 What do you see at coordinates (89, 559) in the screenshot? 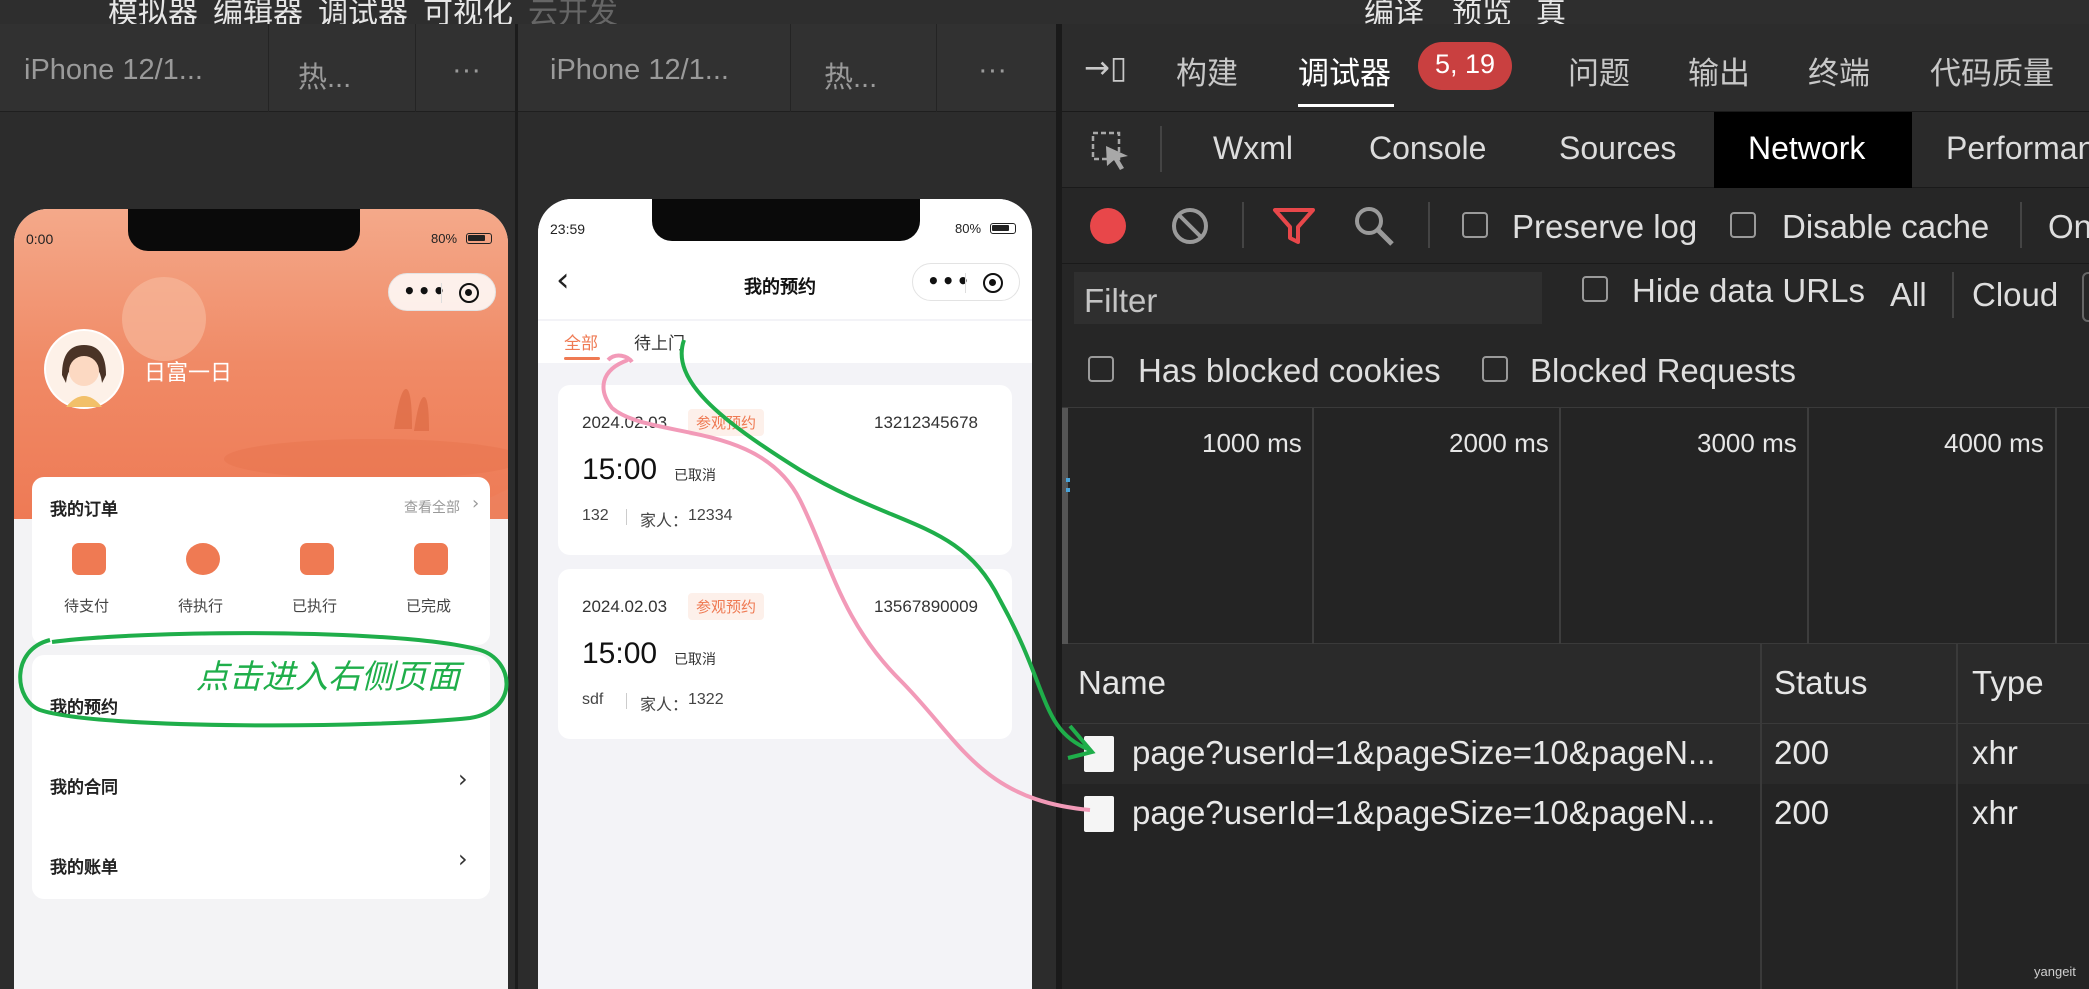
I see `wallet-icon` at bounding box center [89, 559].